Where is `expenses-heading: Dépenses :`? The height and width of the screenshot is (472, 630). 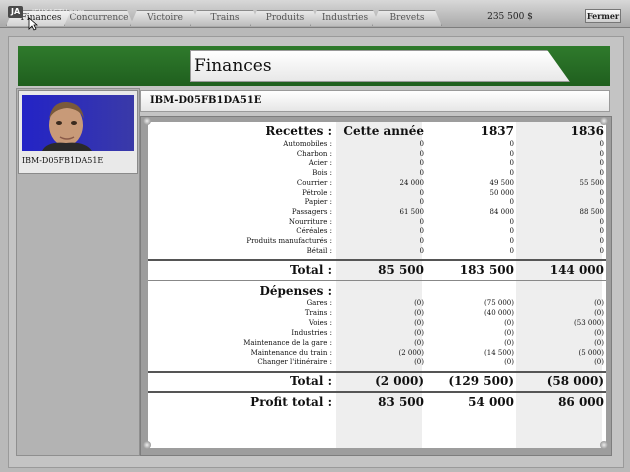
expenses-heading: Dépenses : is located at coordinates (295, 291).